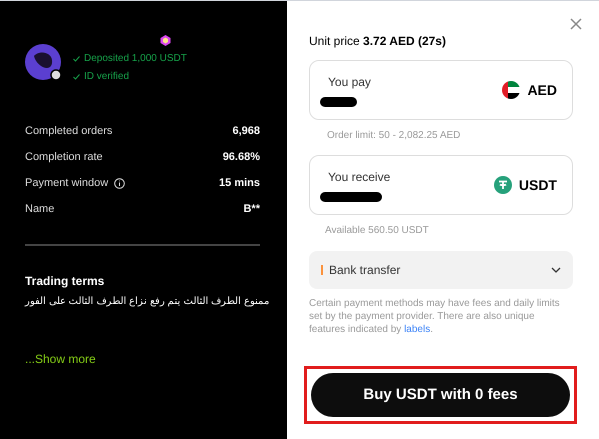  Describe the element at coordinates (239, 184) in the screenshot. I see `stat-value: 15 mins` at that location.